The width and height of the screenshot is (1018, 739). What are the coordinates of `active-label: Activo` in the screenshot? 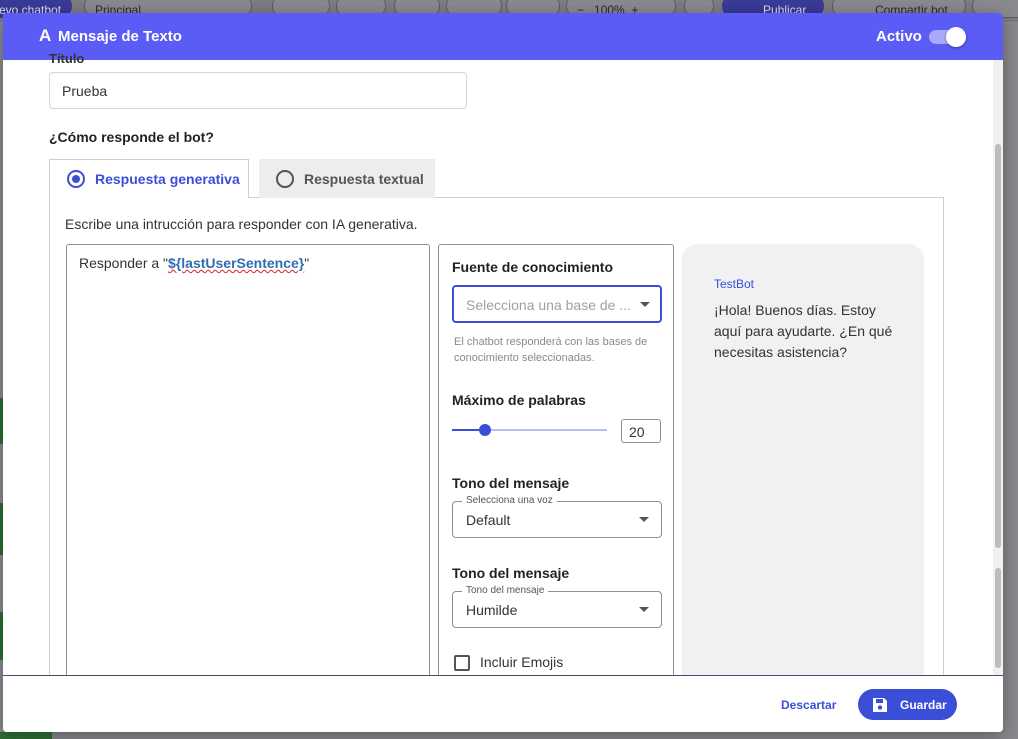 It's located at (899, 36).